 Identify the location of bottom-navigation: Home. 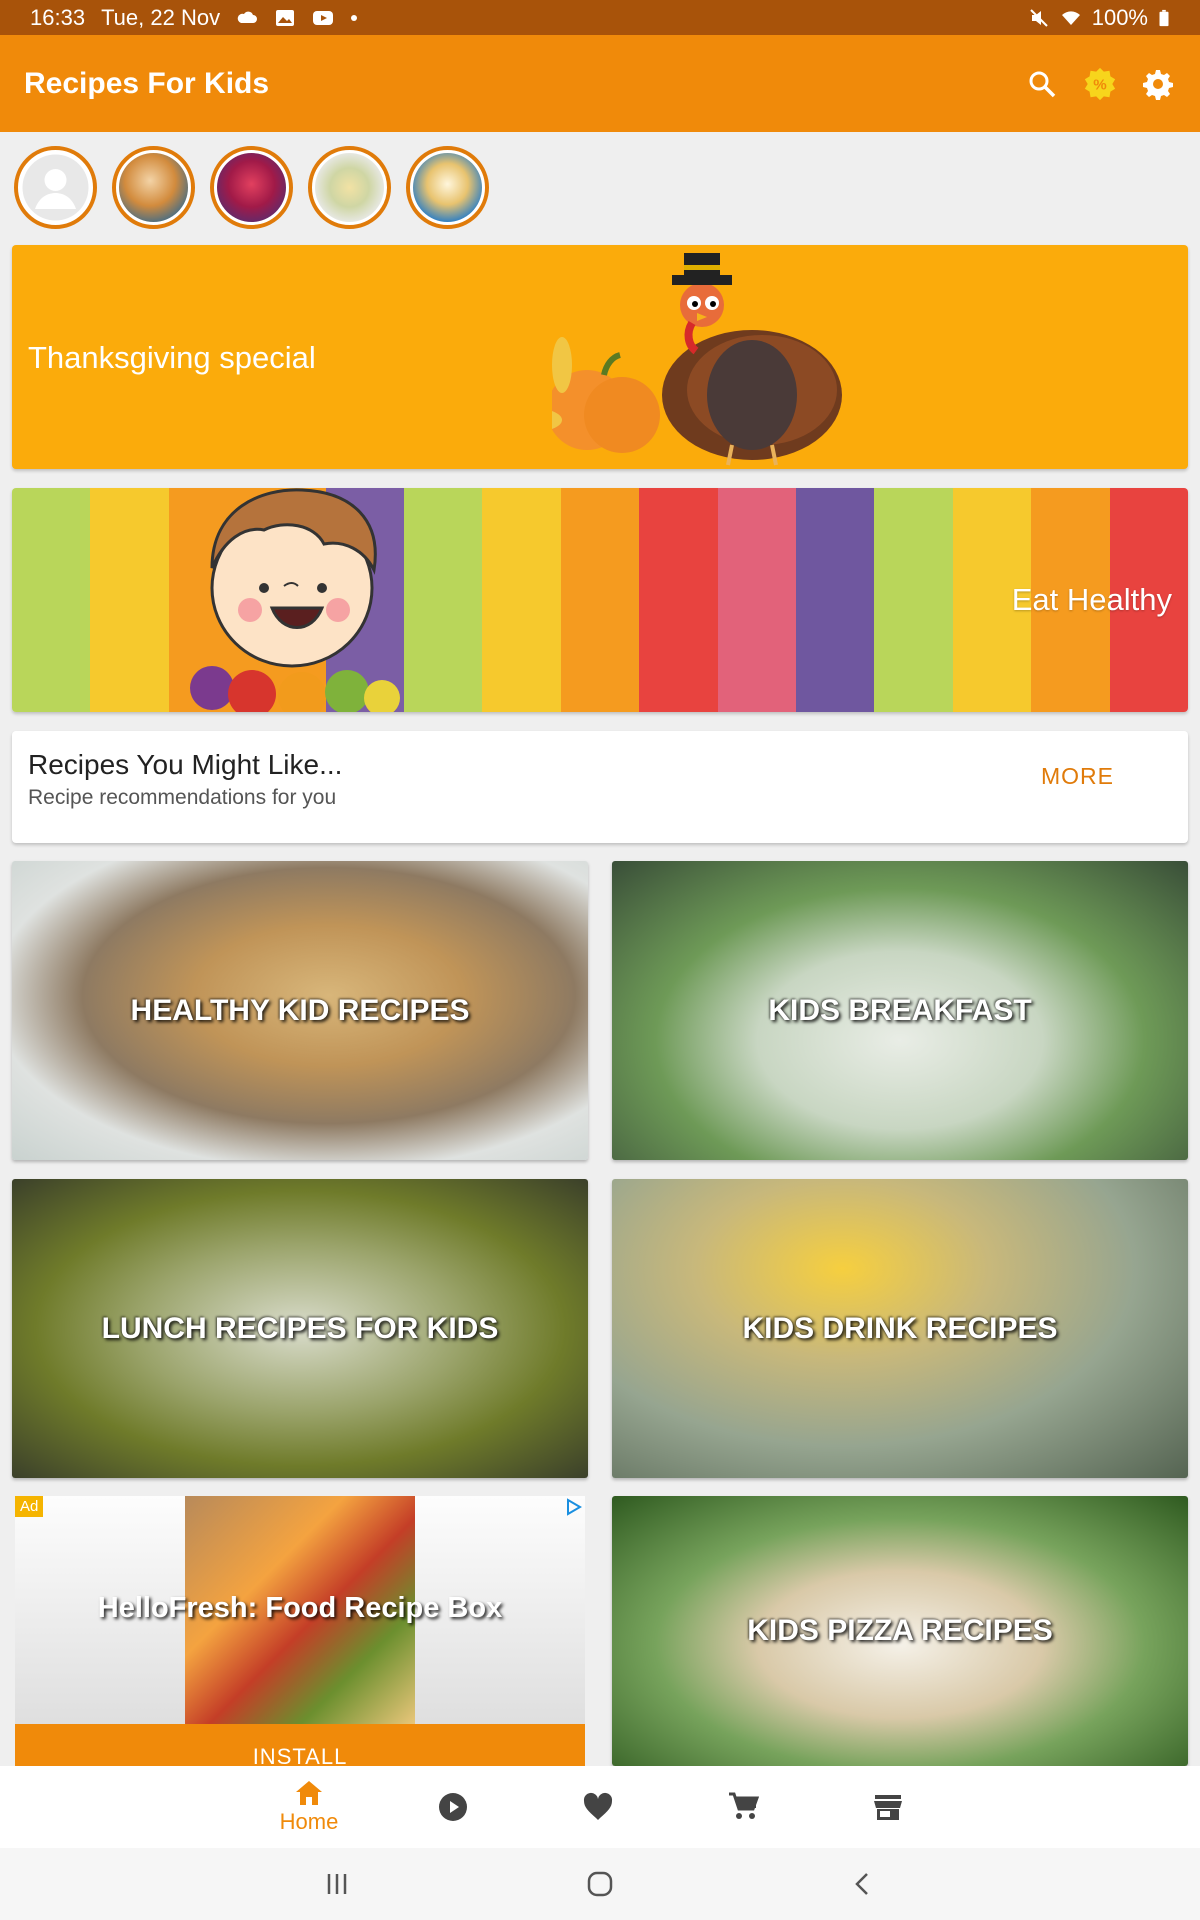
(600, 1807).